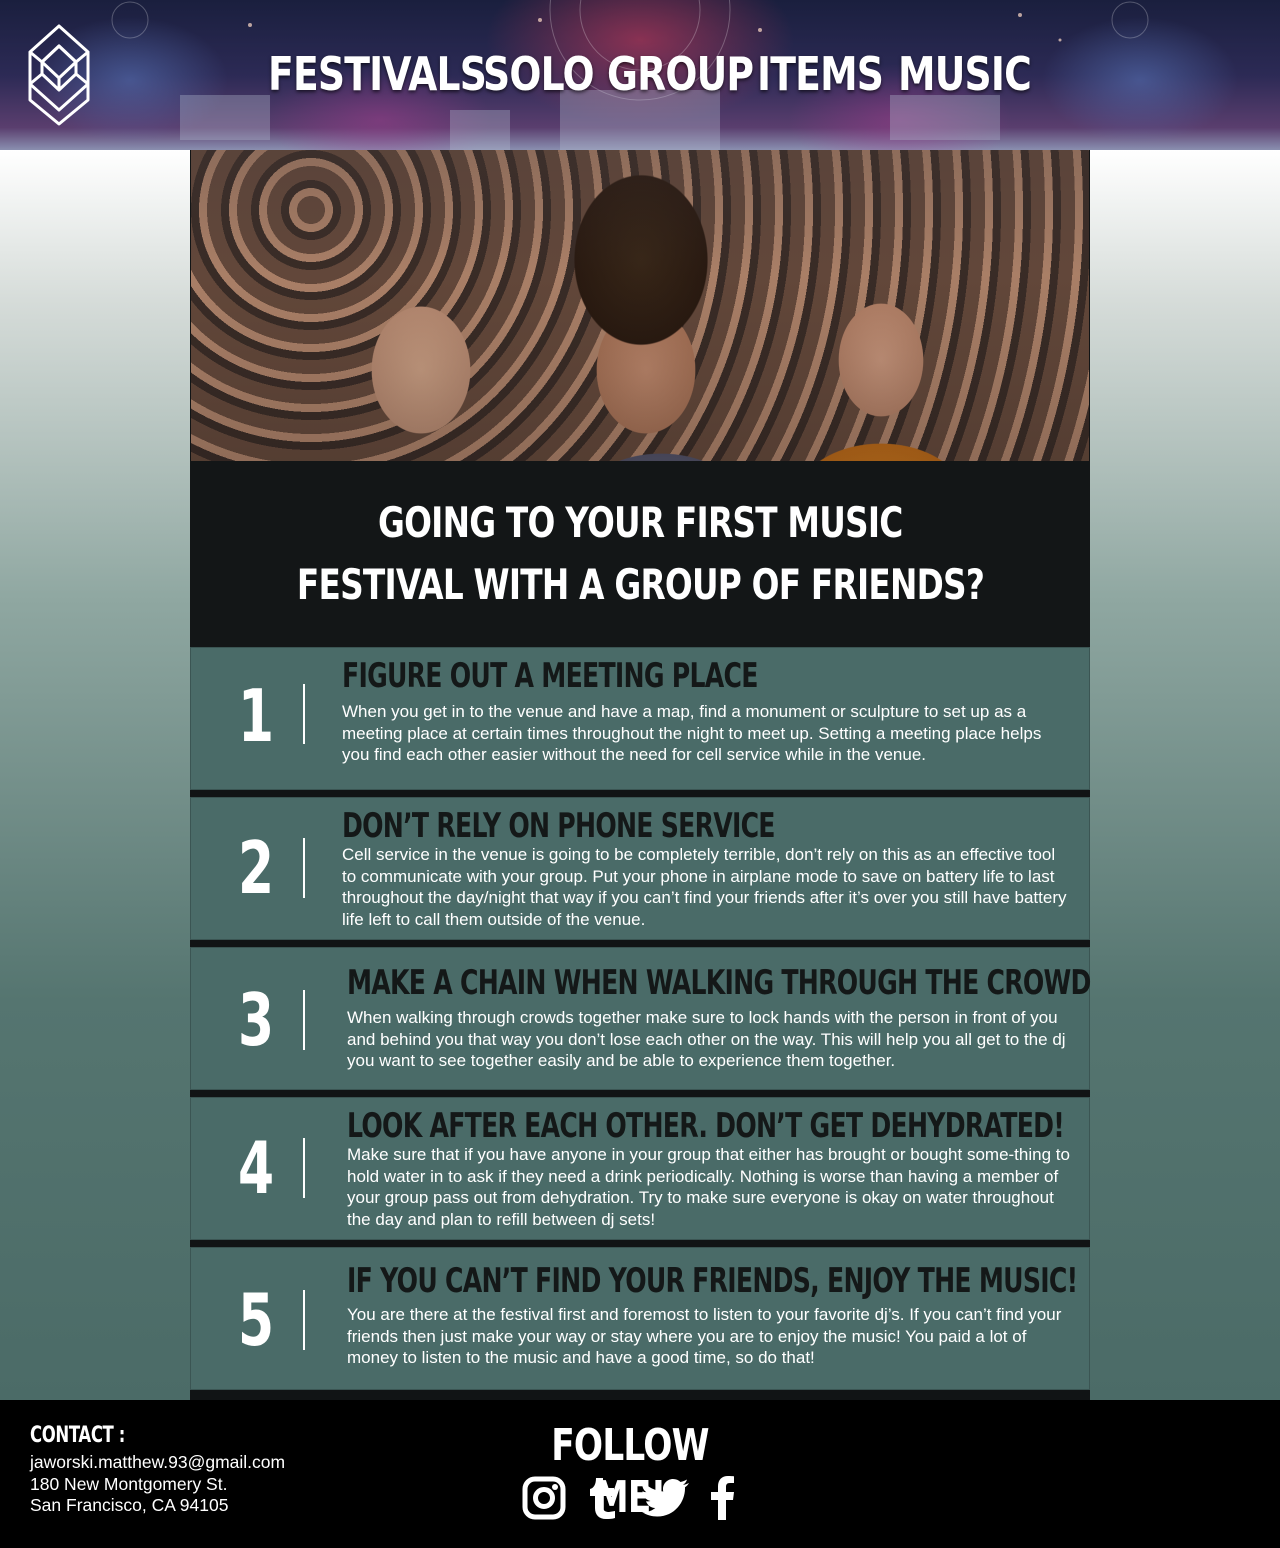  I want to click on tip-number: 1, so click(256, 716).